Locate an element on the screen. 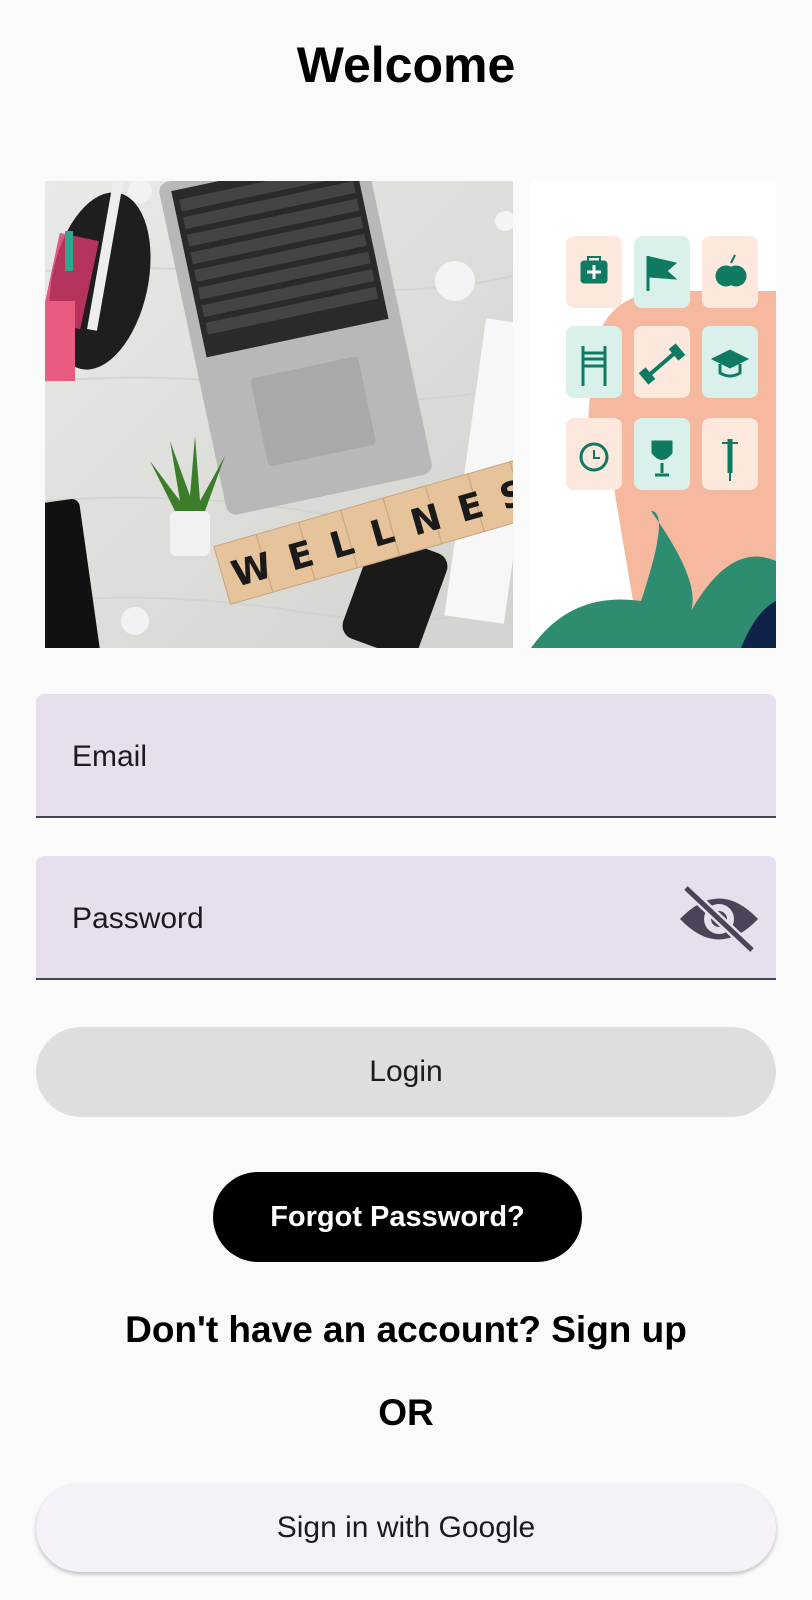 This screenshot has width=812, height=1600. visibility-off-icon is located at coordinates (719, 919).